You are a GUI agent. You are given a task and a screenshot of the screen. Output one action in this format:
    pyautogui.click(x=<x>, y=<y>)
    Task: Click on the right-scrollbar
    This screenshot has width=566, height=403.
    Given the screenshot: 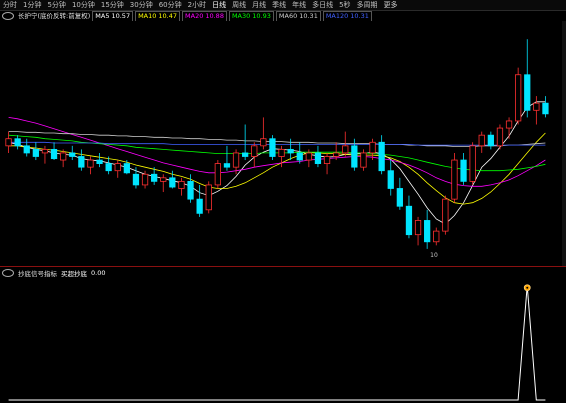 What is the action you would take?
    pyautogui.click(x=564, y=143)
    